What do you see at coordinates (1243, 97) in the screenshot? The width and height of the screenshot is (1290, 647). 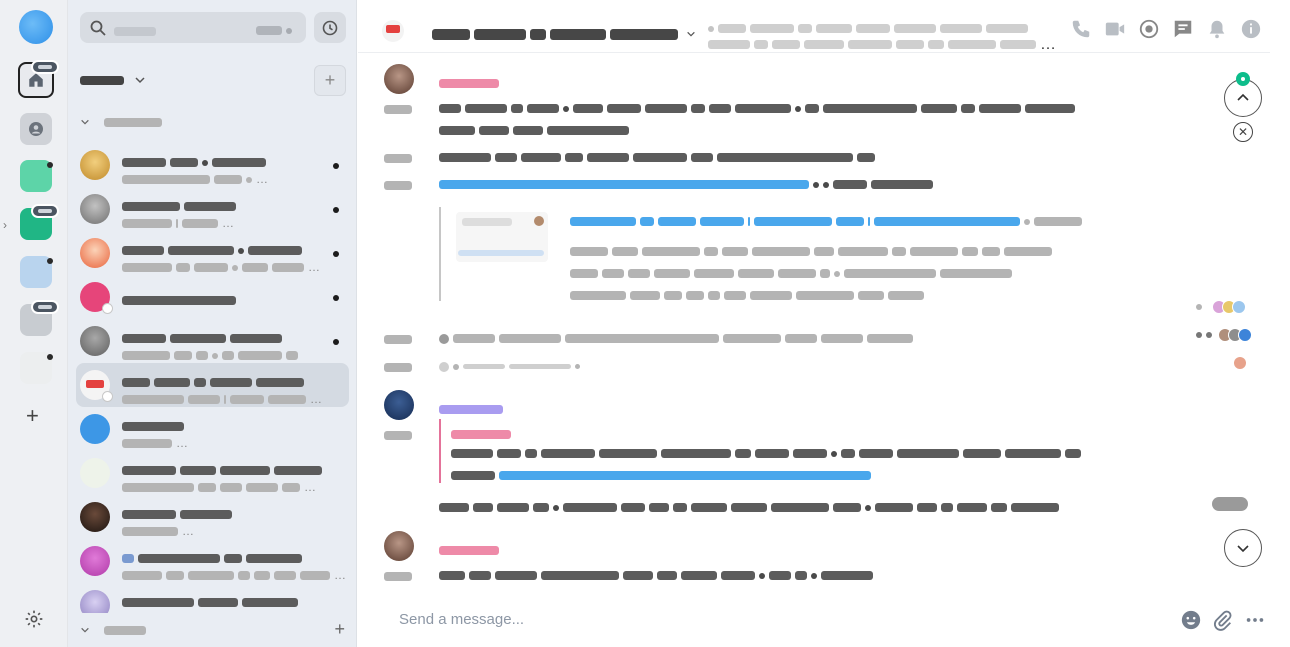 I see `chevron-up-icon` at bounding box center [1243, 97].